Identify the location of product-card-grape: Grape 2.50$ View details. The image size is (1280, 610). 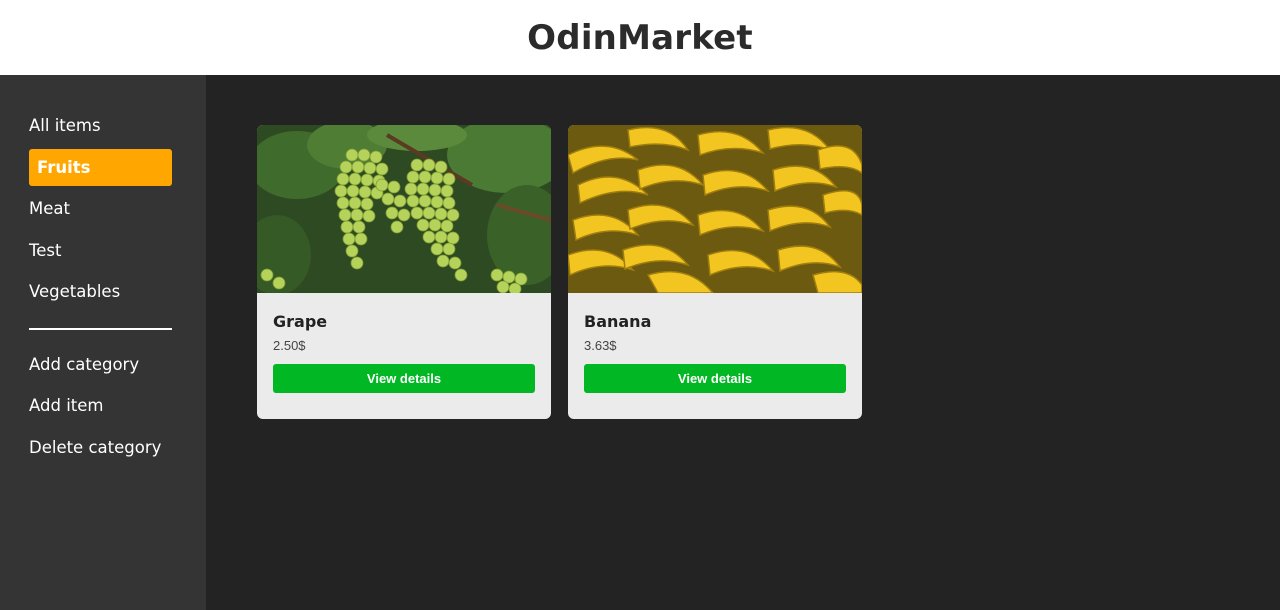
(404, 272).